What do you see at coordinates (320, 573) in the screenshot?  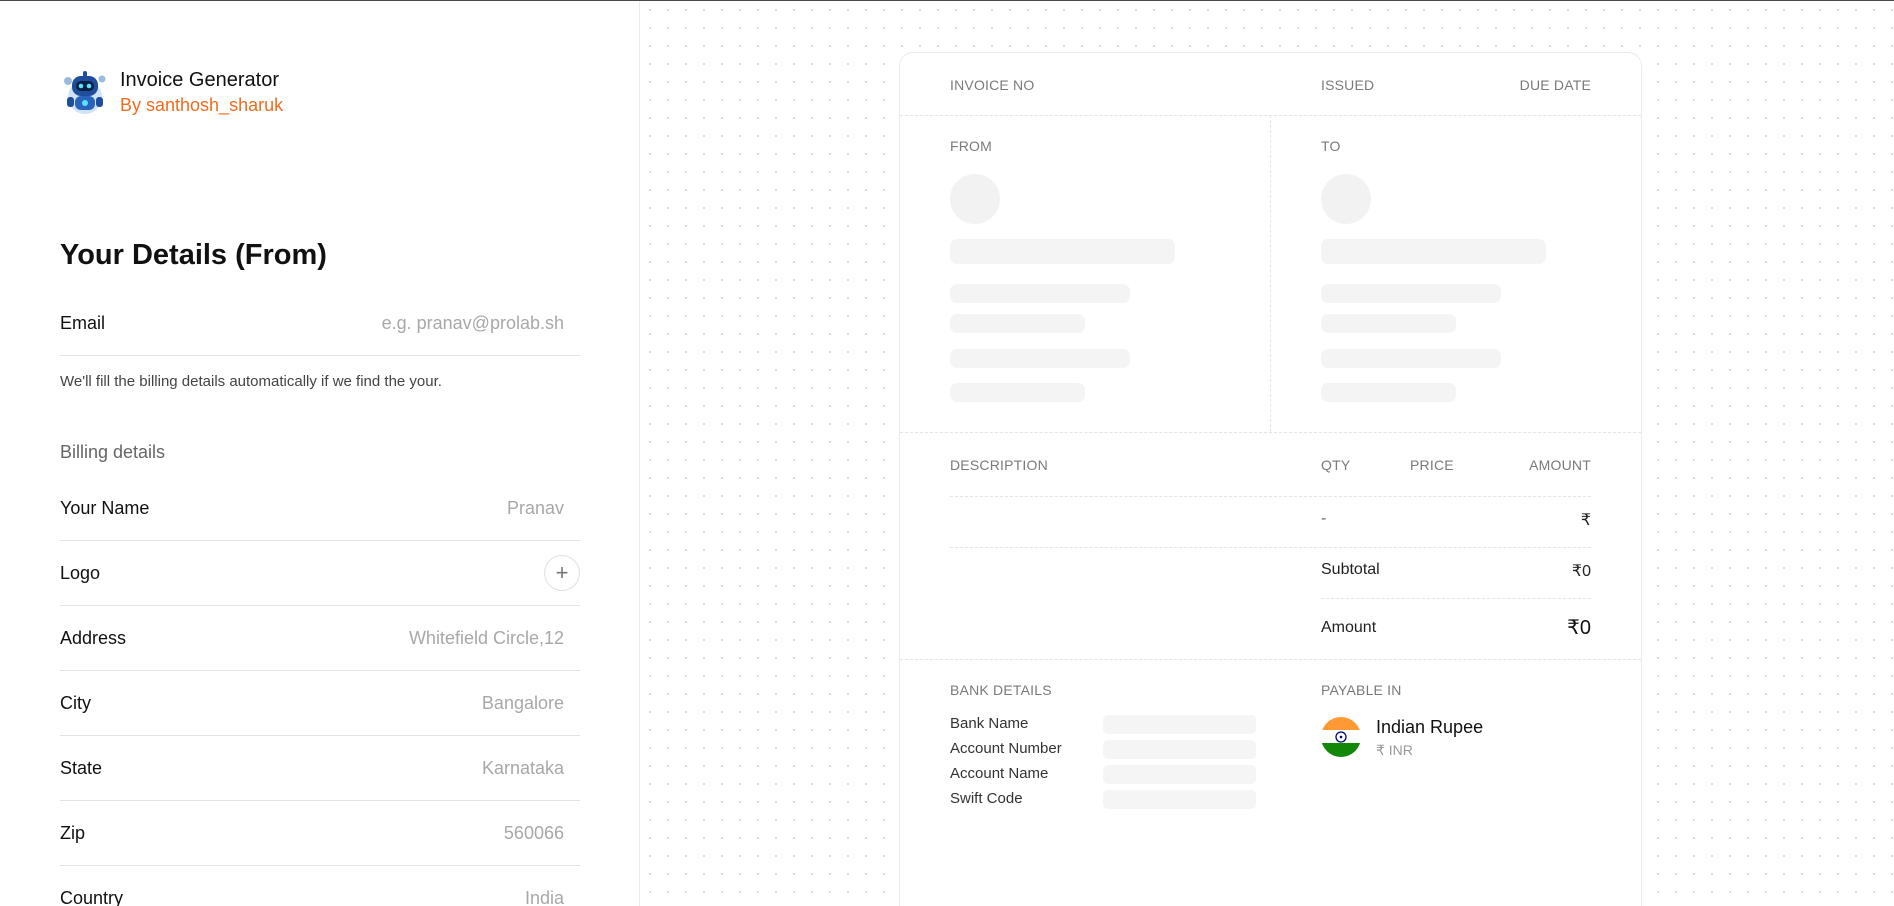 I see `logo-row: Logo +` at bounding box center [320, 573].